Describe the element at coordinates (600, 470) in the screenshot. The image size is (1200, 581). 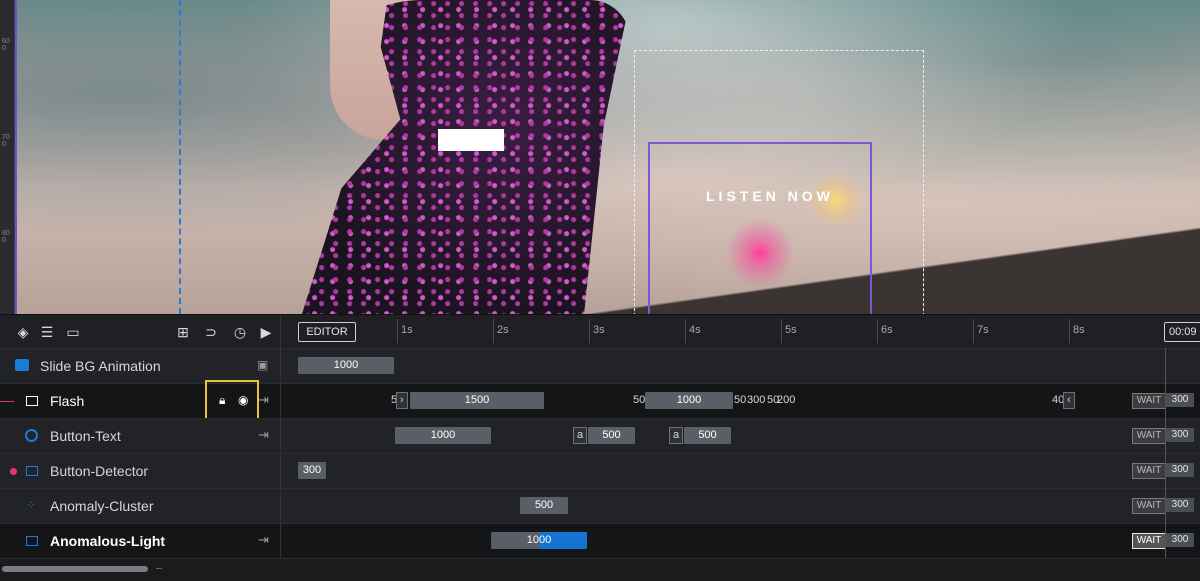
I see `layer-row: Button-Detector 300 WAIT 300` at that location.